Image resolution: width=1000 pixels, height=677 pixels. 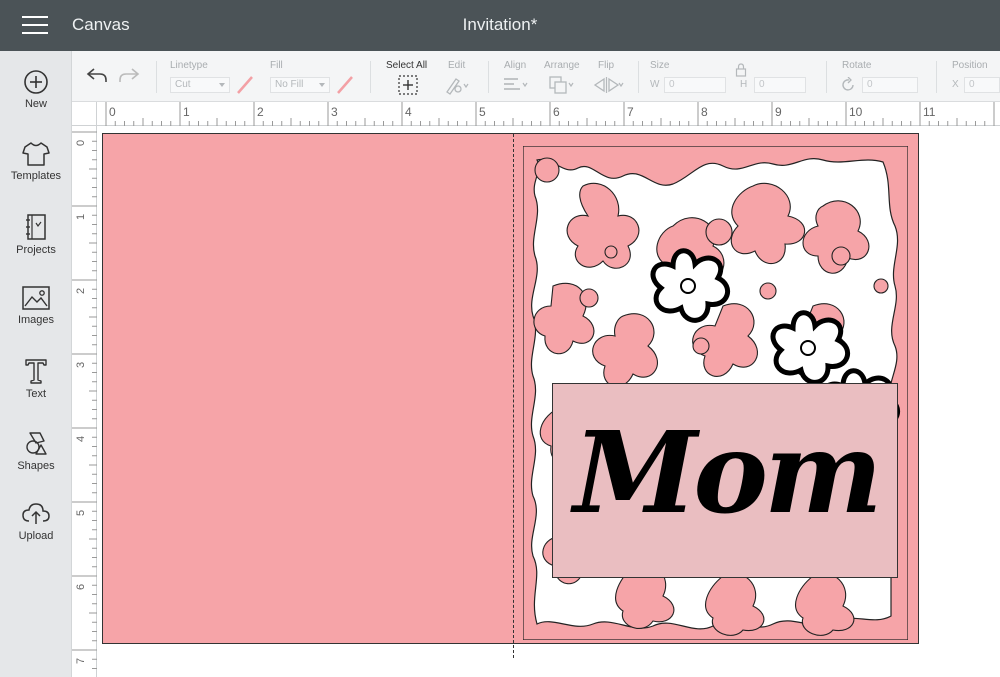 What do you see at coordinates (81, 512) in the screenshot?
I see `left-ruler-number: 5` at bounding box center [81, 512].